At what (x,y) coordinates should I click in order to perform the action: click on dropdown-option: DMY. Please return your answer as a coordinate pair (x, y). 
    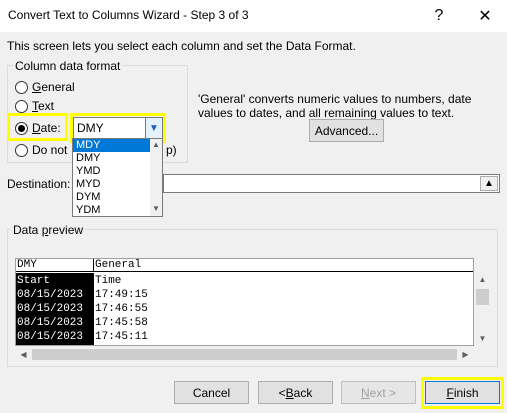
    Looking at the image, I should click on (112, 158).